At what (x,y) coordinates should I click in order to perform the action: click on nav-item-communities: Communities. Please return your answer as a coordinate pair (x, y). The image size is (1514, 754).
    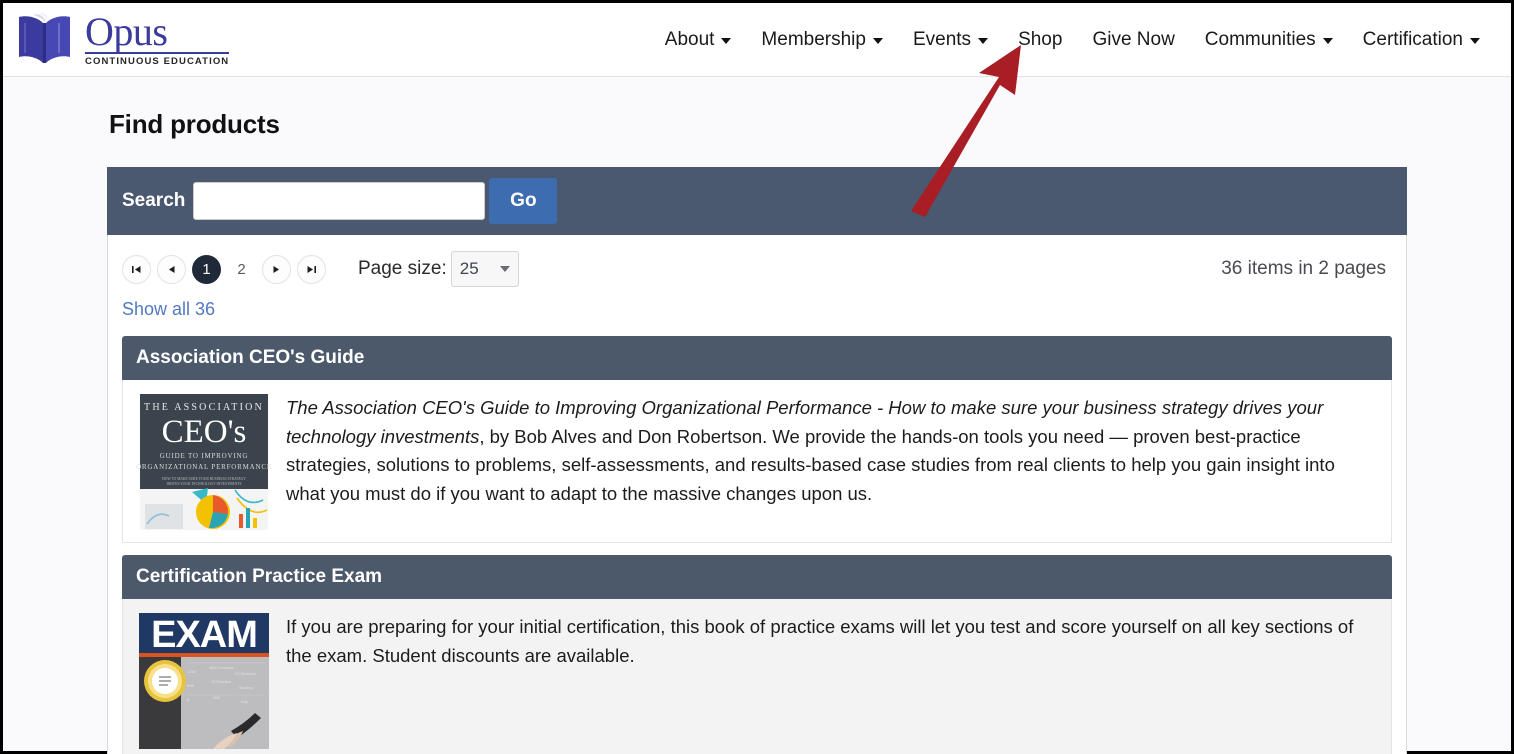
    Looking at the image, I should click on (1269, 40).